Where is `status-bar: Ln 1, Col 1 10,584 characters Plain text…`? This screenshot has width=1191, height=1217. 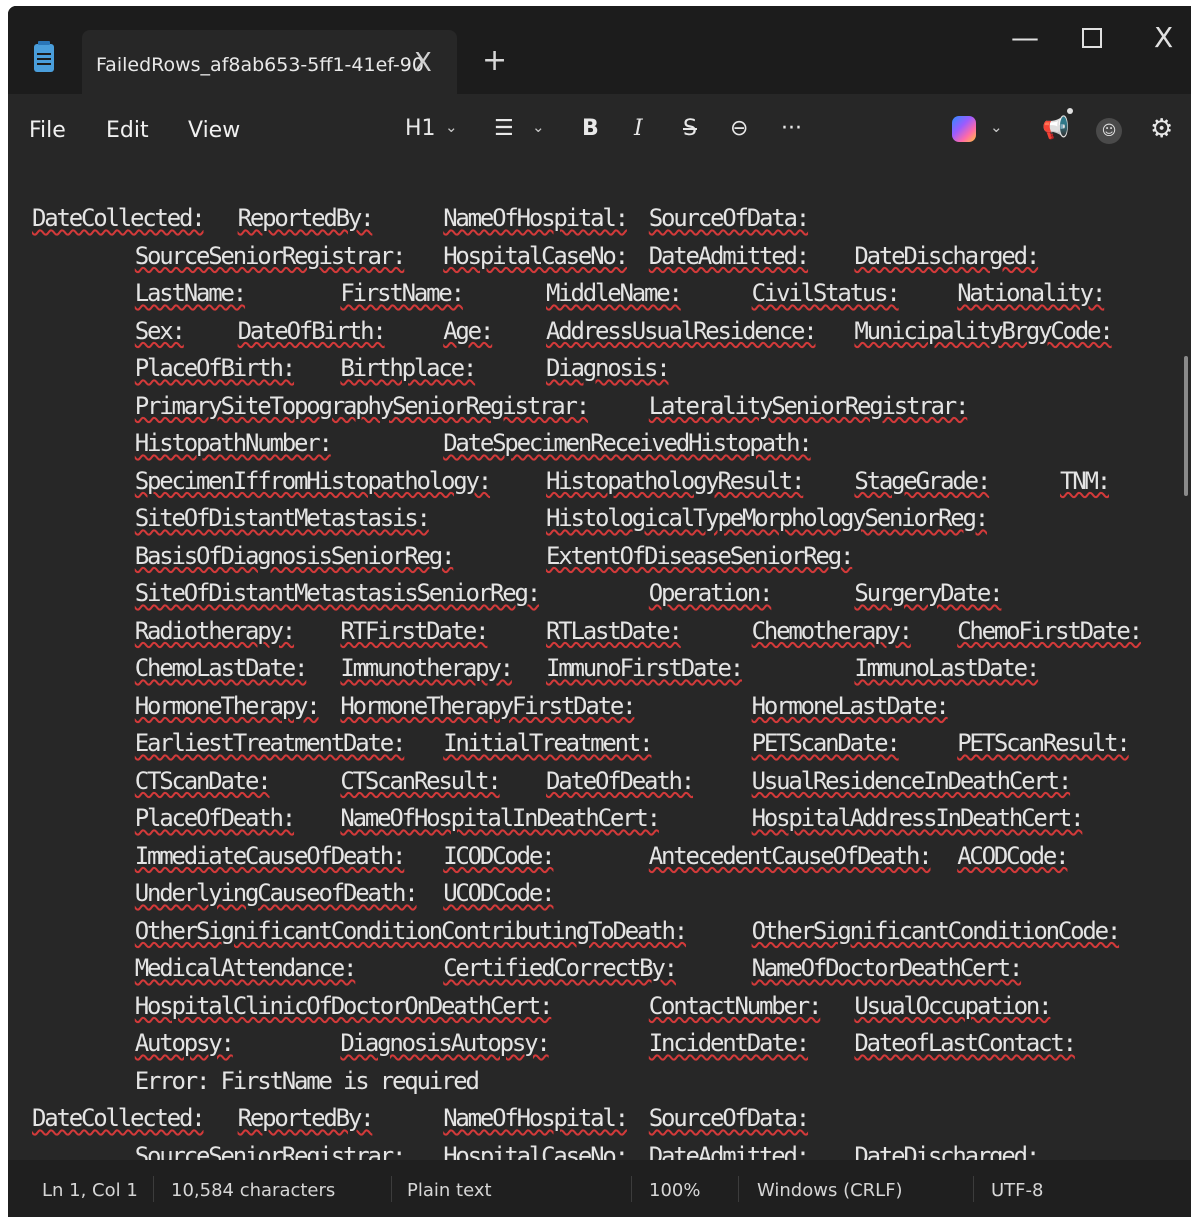 status-bar: Ln 1, Col 1 10,584 characters Plain text… is located at coordinates (599, 1188).